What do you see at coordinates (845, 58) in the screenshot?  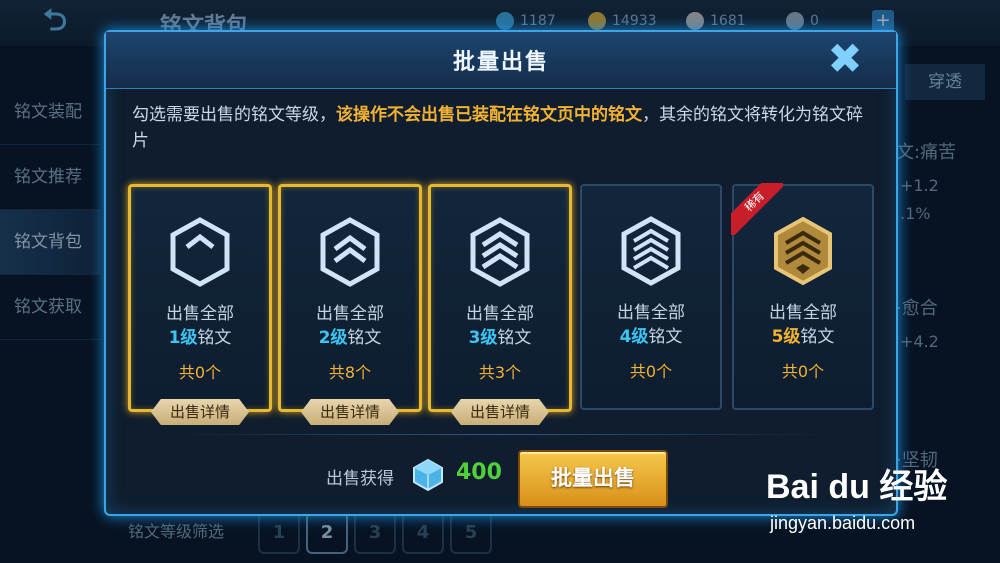 I see `close-icon: ✖` at bounding box center [845, 58].